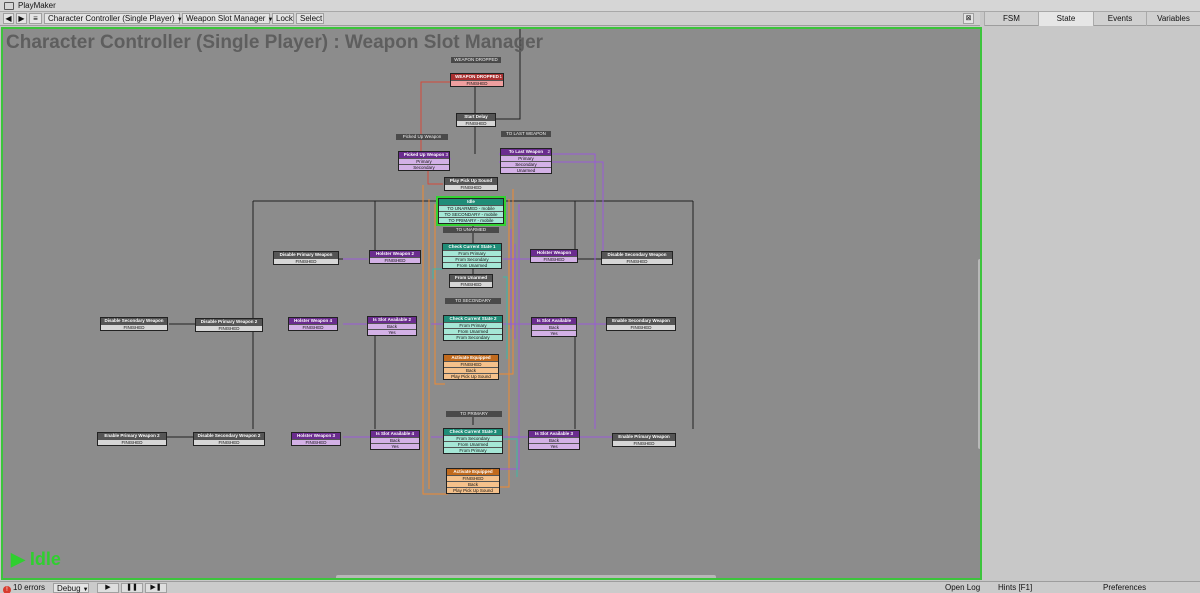 This screenshot has height=593, width=1200. Describe the element at coordinates (962, 588) in the screenshot. I see `open-log-button: Open Log` at that location.